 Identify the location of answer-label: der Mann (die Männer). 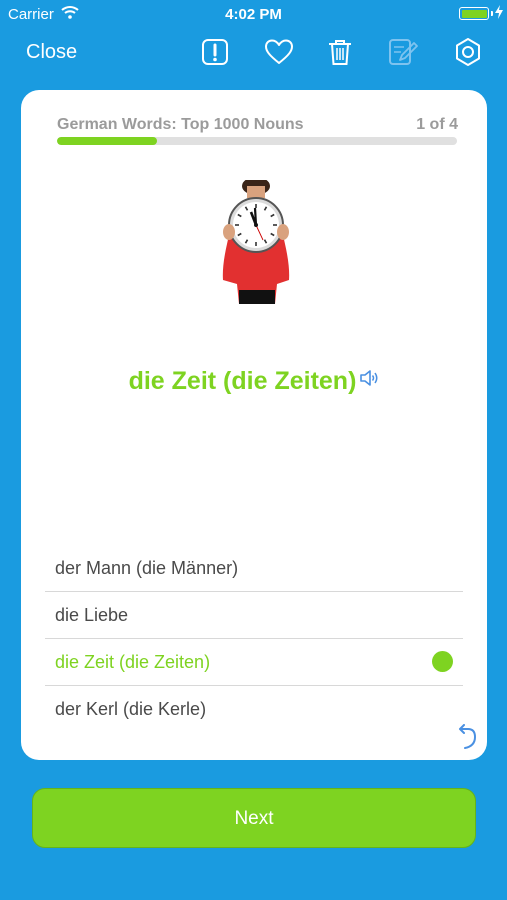
(147, 568).